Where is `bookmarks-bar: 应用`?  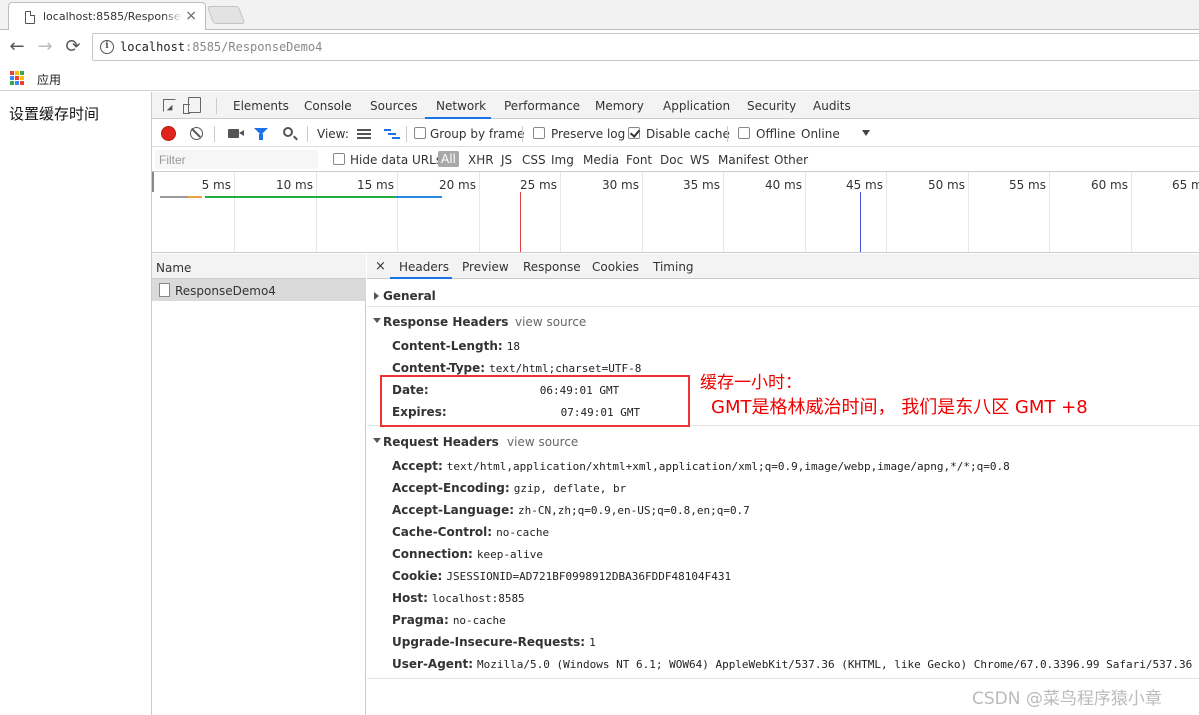
bookmarks-bar: 应用 is located at coordinates (599, 77).